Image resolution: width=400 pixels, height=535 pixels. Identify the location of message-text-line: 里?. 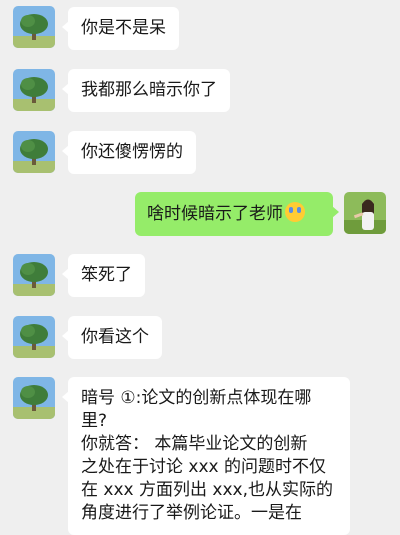
(94, 421).